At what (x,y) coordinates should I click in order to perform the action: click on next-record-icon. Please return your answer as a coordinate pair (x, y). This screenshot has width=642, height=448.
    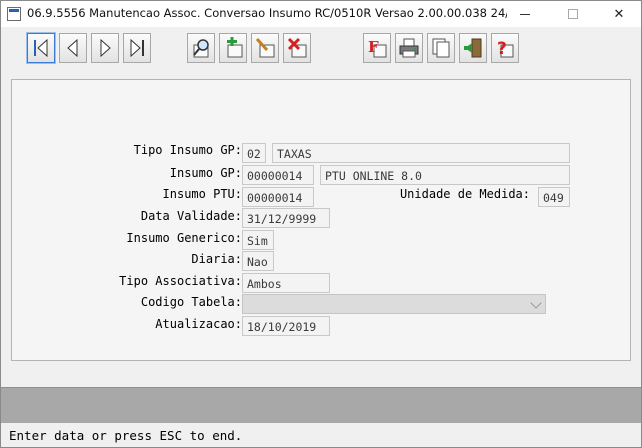
    Looking at the image, I should click on (105, 48).